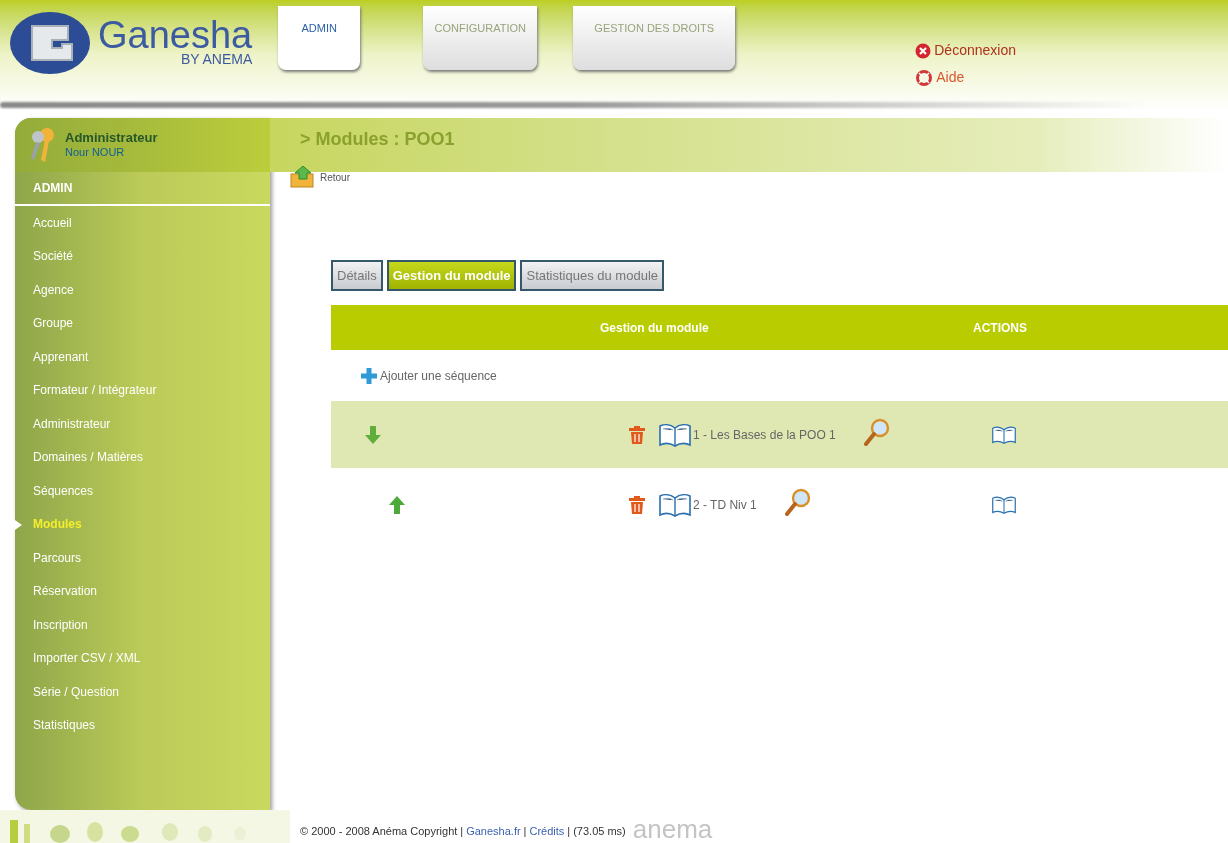 The height and width of the screenshot is (843, 1228). What do you see at coordinates (451, 275) in the screenshot?
I see `tab: Gestion du module` at bounding box center [451, 275].